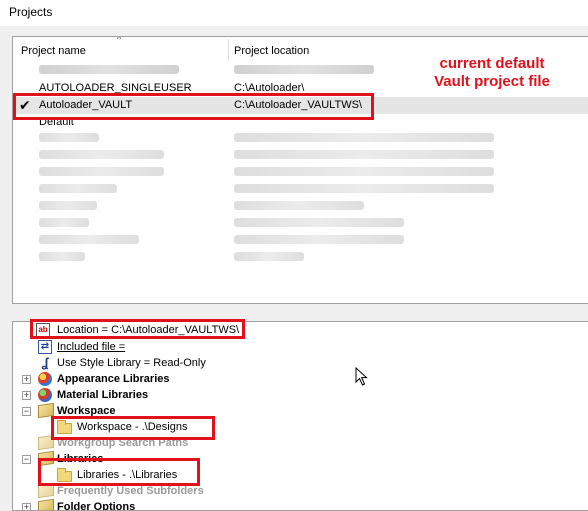 Image resolution: width=588 pixels, height=511 pixels. Describe the element at coordinates (148, 330) in the screenshot. I see `location-value: Location = C:\Autoloader_VAULTWS\` at that location.